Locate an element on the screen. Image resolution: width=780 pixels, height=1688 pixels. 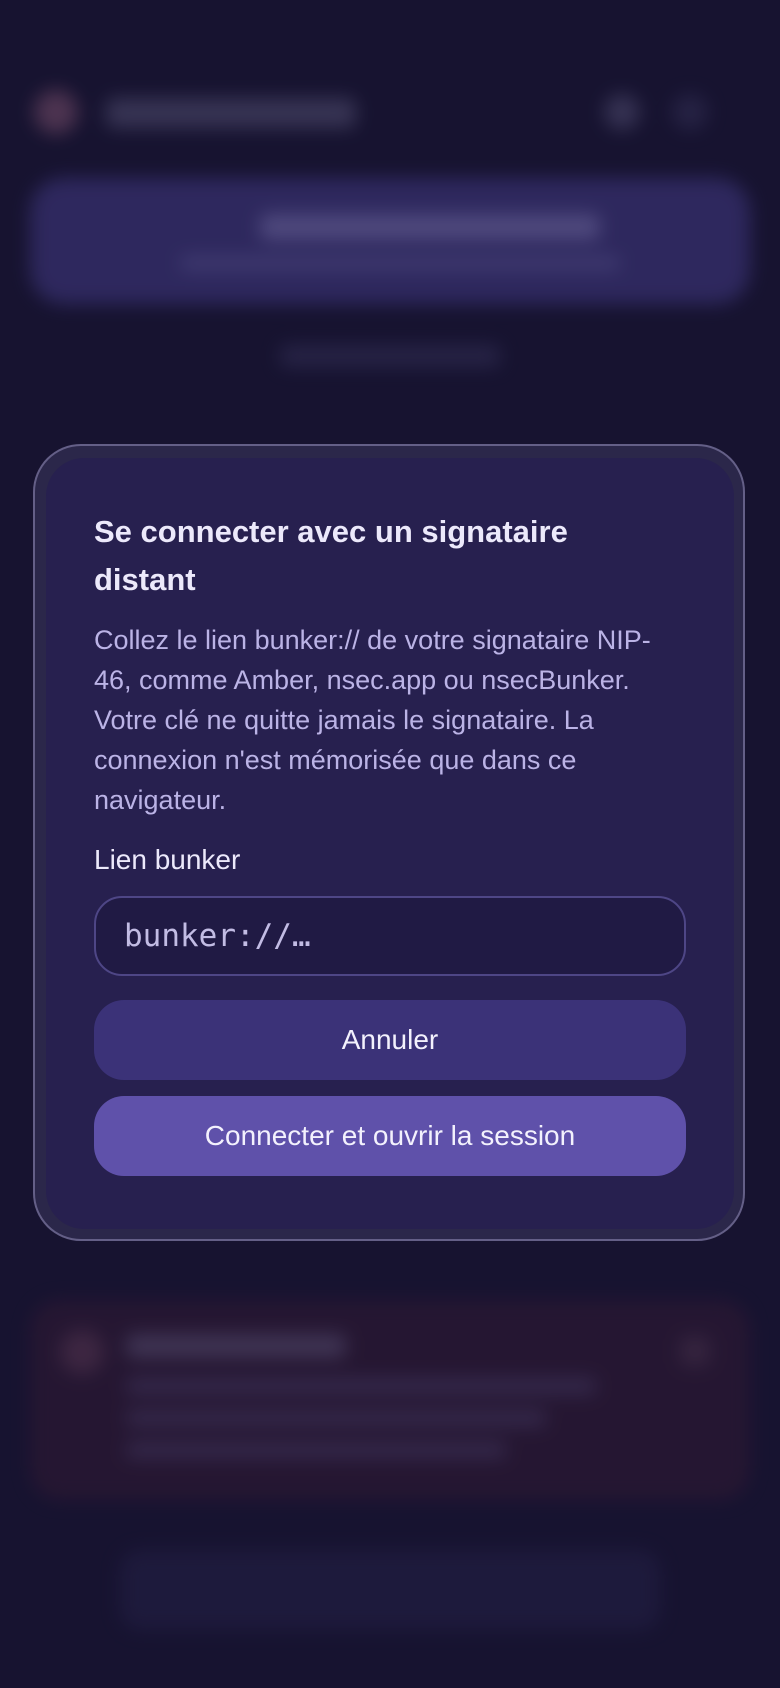
bunker-link-input is located at coordinates (390, 936).